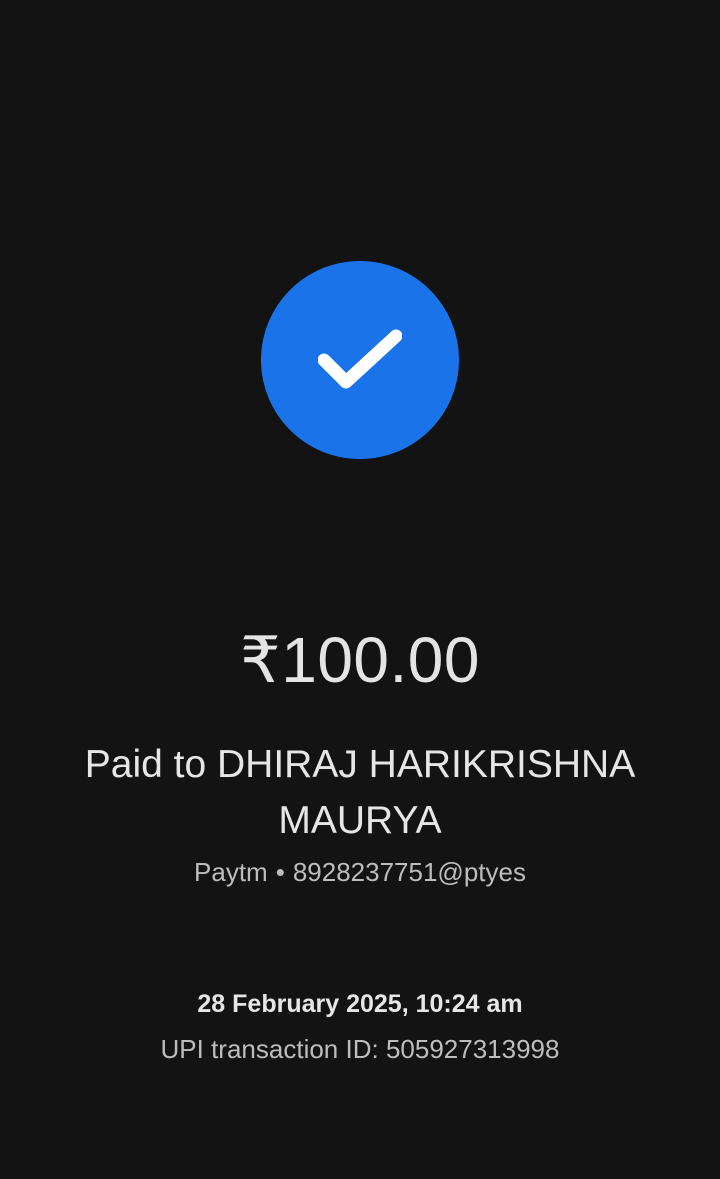  I want to click on payment-datetime: 28 February 2025, 10:24 am, so click(360, 1004).